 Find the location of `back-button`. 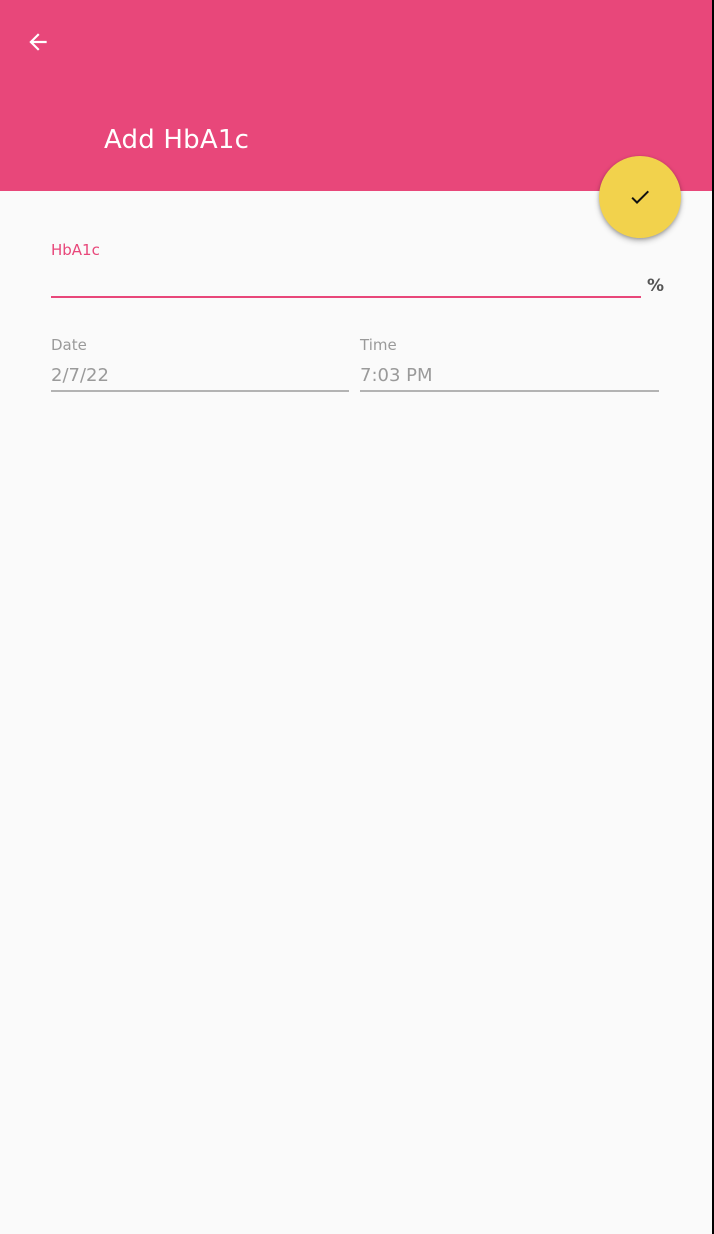

back-button is located at coordinates (38, 42).